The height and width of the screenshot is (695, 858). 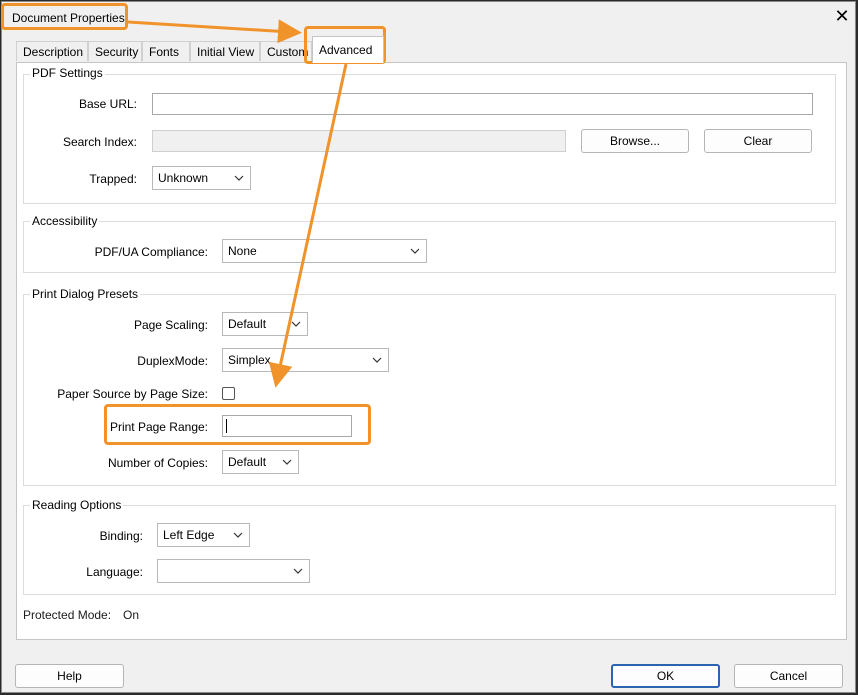 What do you see at coordinates (157, 463) in the screenshot?
I see `number-of-copies-label: Number of Copies:` at bounding box center [157, 463].